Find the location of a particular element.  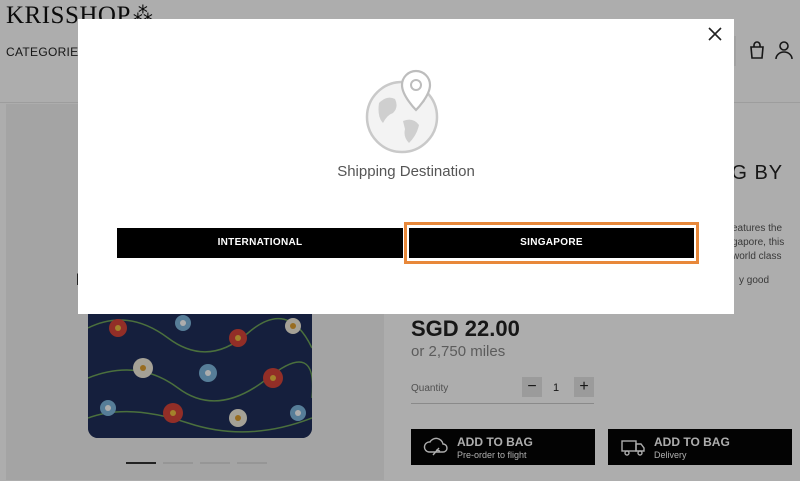

singapore-button: SINGAPORE is located at coordinates (551, 243).